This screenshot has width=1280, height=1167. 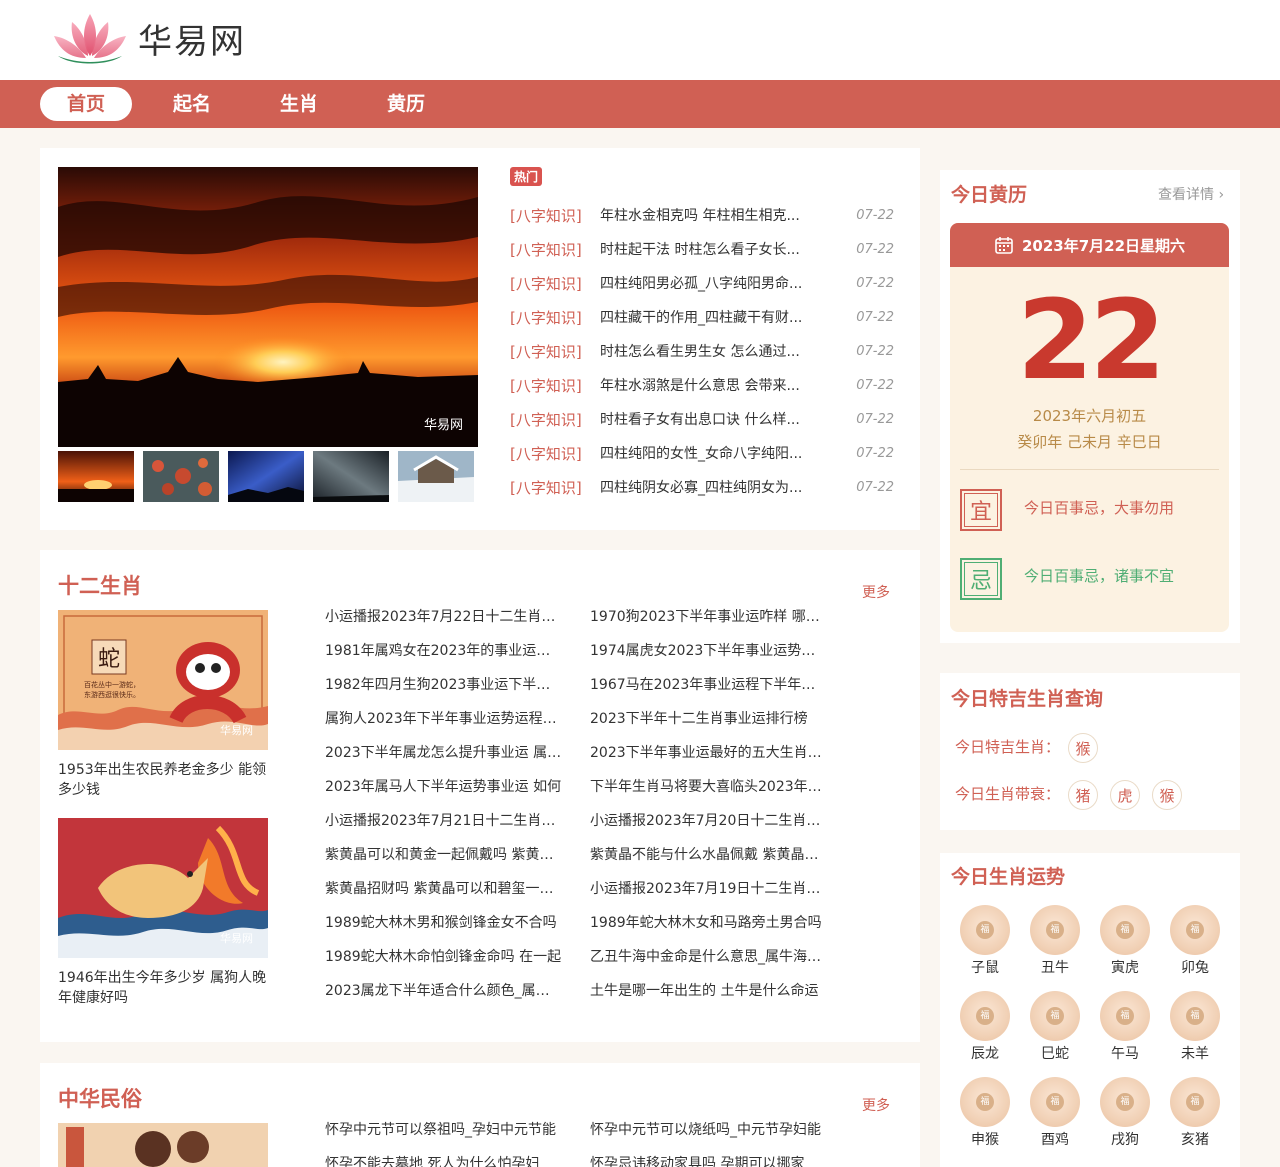 I want to click on news-item: [八字知识] 时柱起干法 时柱怎么看子女长... 07-22, so click(x=702, y=250).